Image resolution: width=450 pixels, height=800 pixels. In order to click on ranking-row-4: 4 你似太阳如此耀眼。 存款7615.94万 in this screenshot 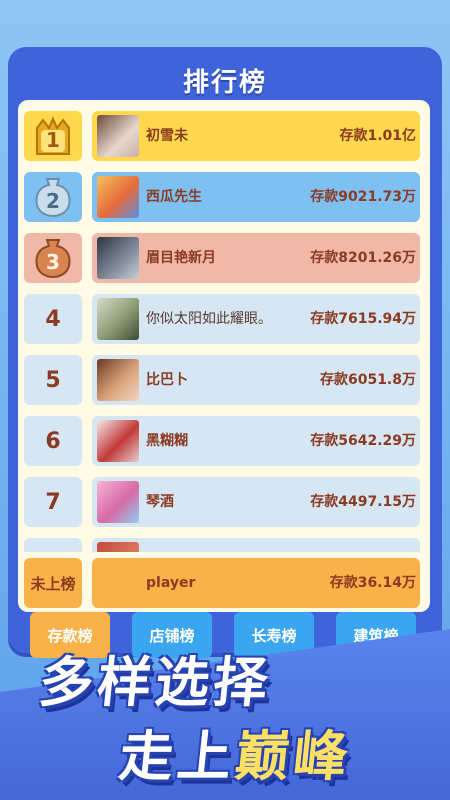, I will do `click(224, 320)`.